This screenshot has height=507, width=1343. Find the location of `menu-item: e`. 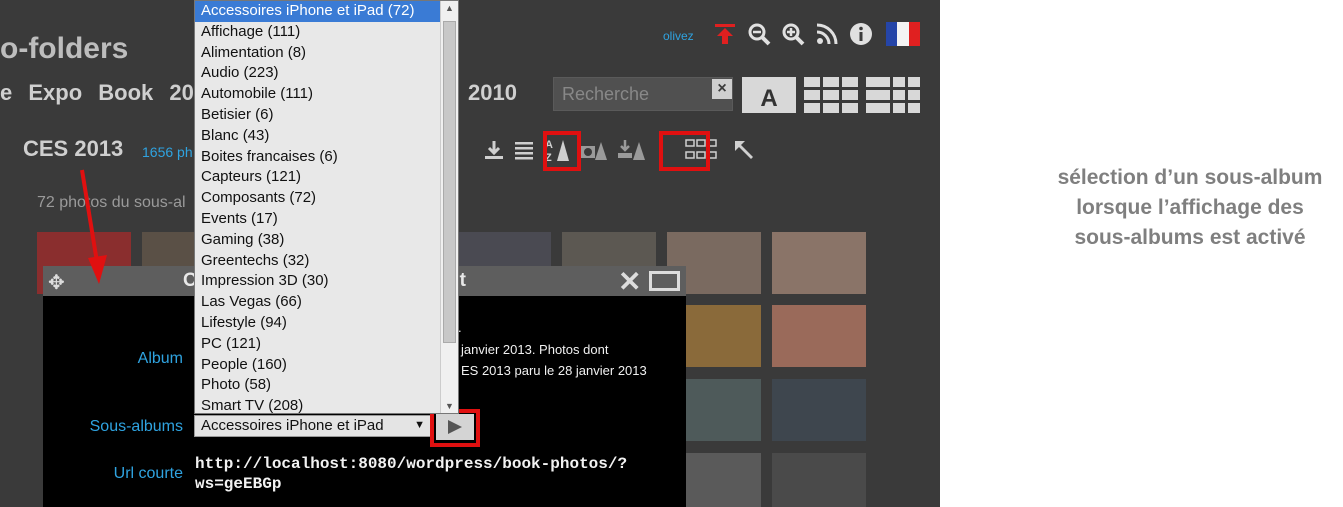

menu-item: e is located at coordinates (6, 92).